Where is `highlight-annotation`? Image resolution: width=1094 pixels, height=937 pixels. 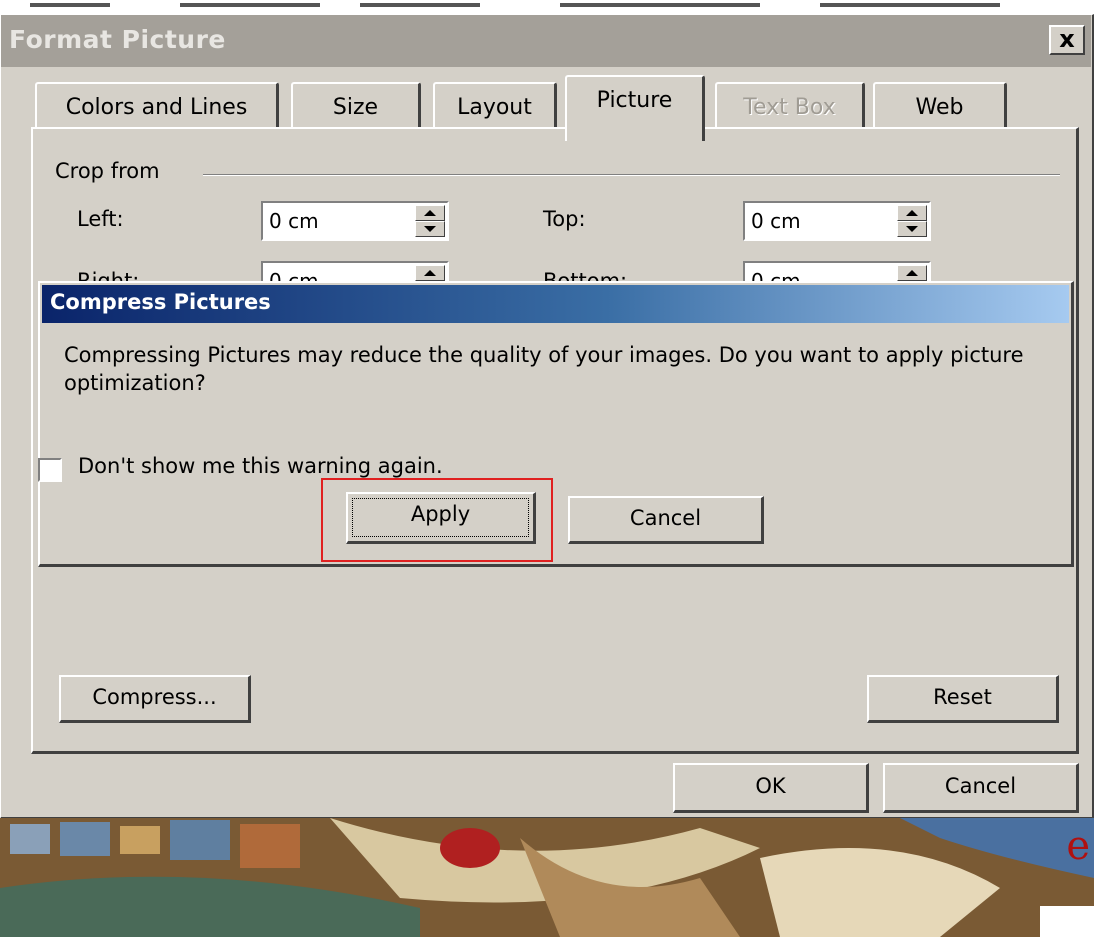 highlight-annotation is located at coordinates (437, 520).